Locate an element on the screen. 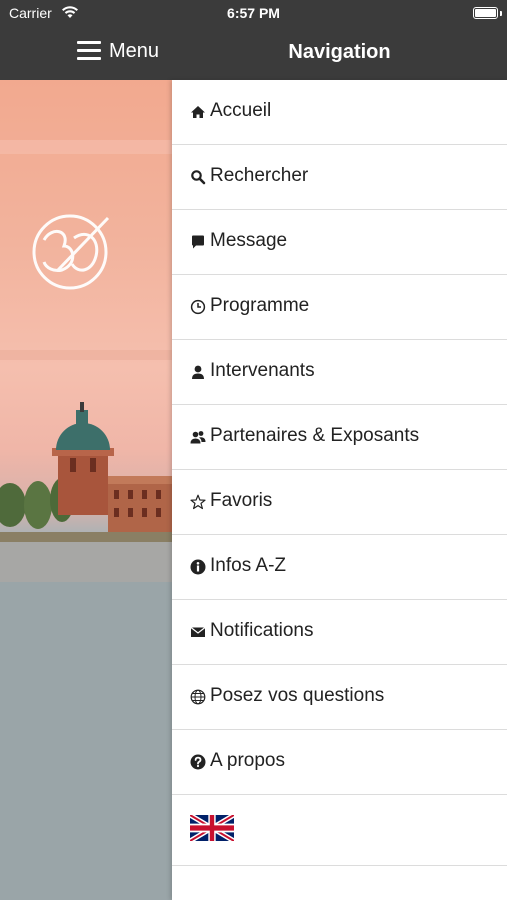  info-icon is located at coordinates (198, 567).